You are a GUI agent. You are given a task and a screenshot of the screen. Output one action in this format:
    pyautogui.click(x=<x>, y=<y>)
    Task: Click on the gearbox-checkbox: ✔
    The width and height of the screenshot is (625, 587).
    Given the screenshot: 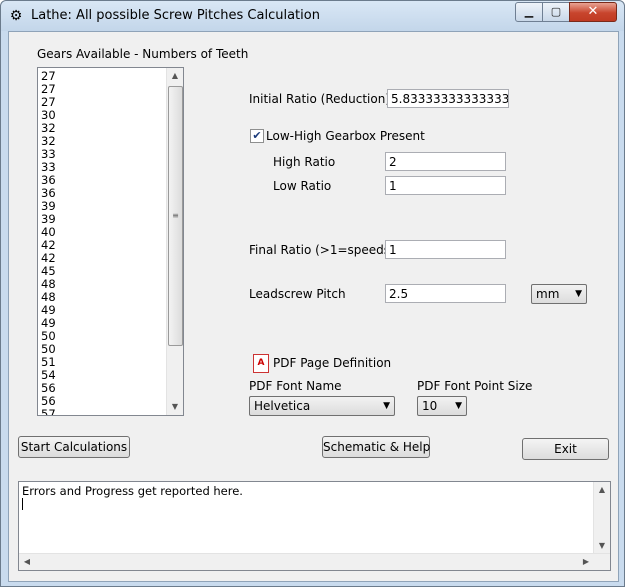 What is the action you would take?
    pyautogui.click(x=257, y=136)
    